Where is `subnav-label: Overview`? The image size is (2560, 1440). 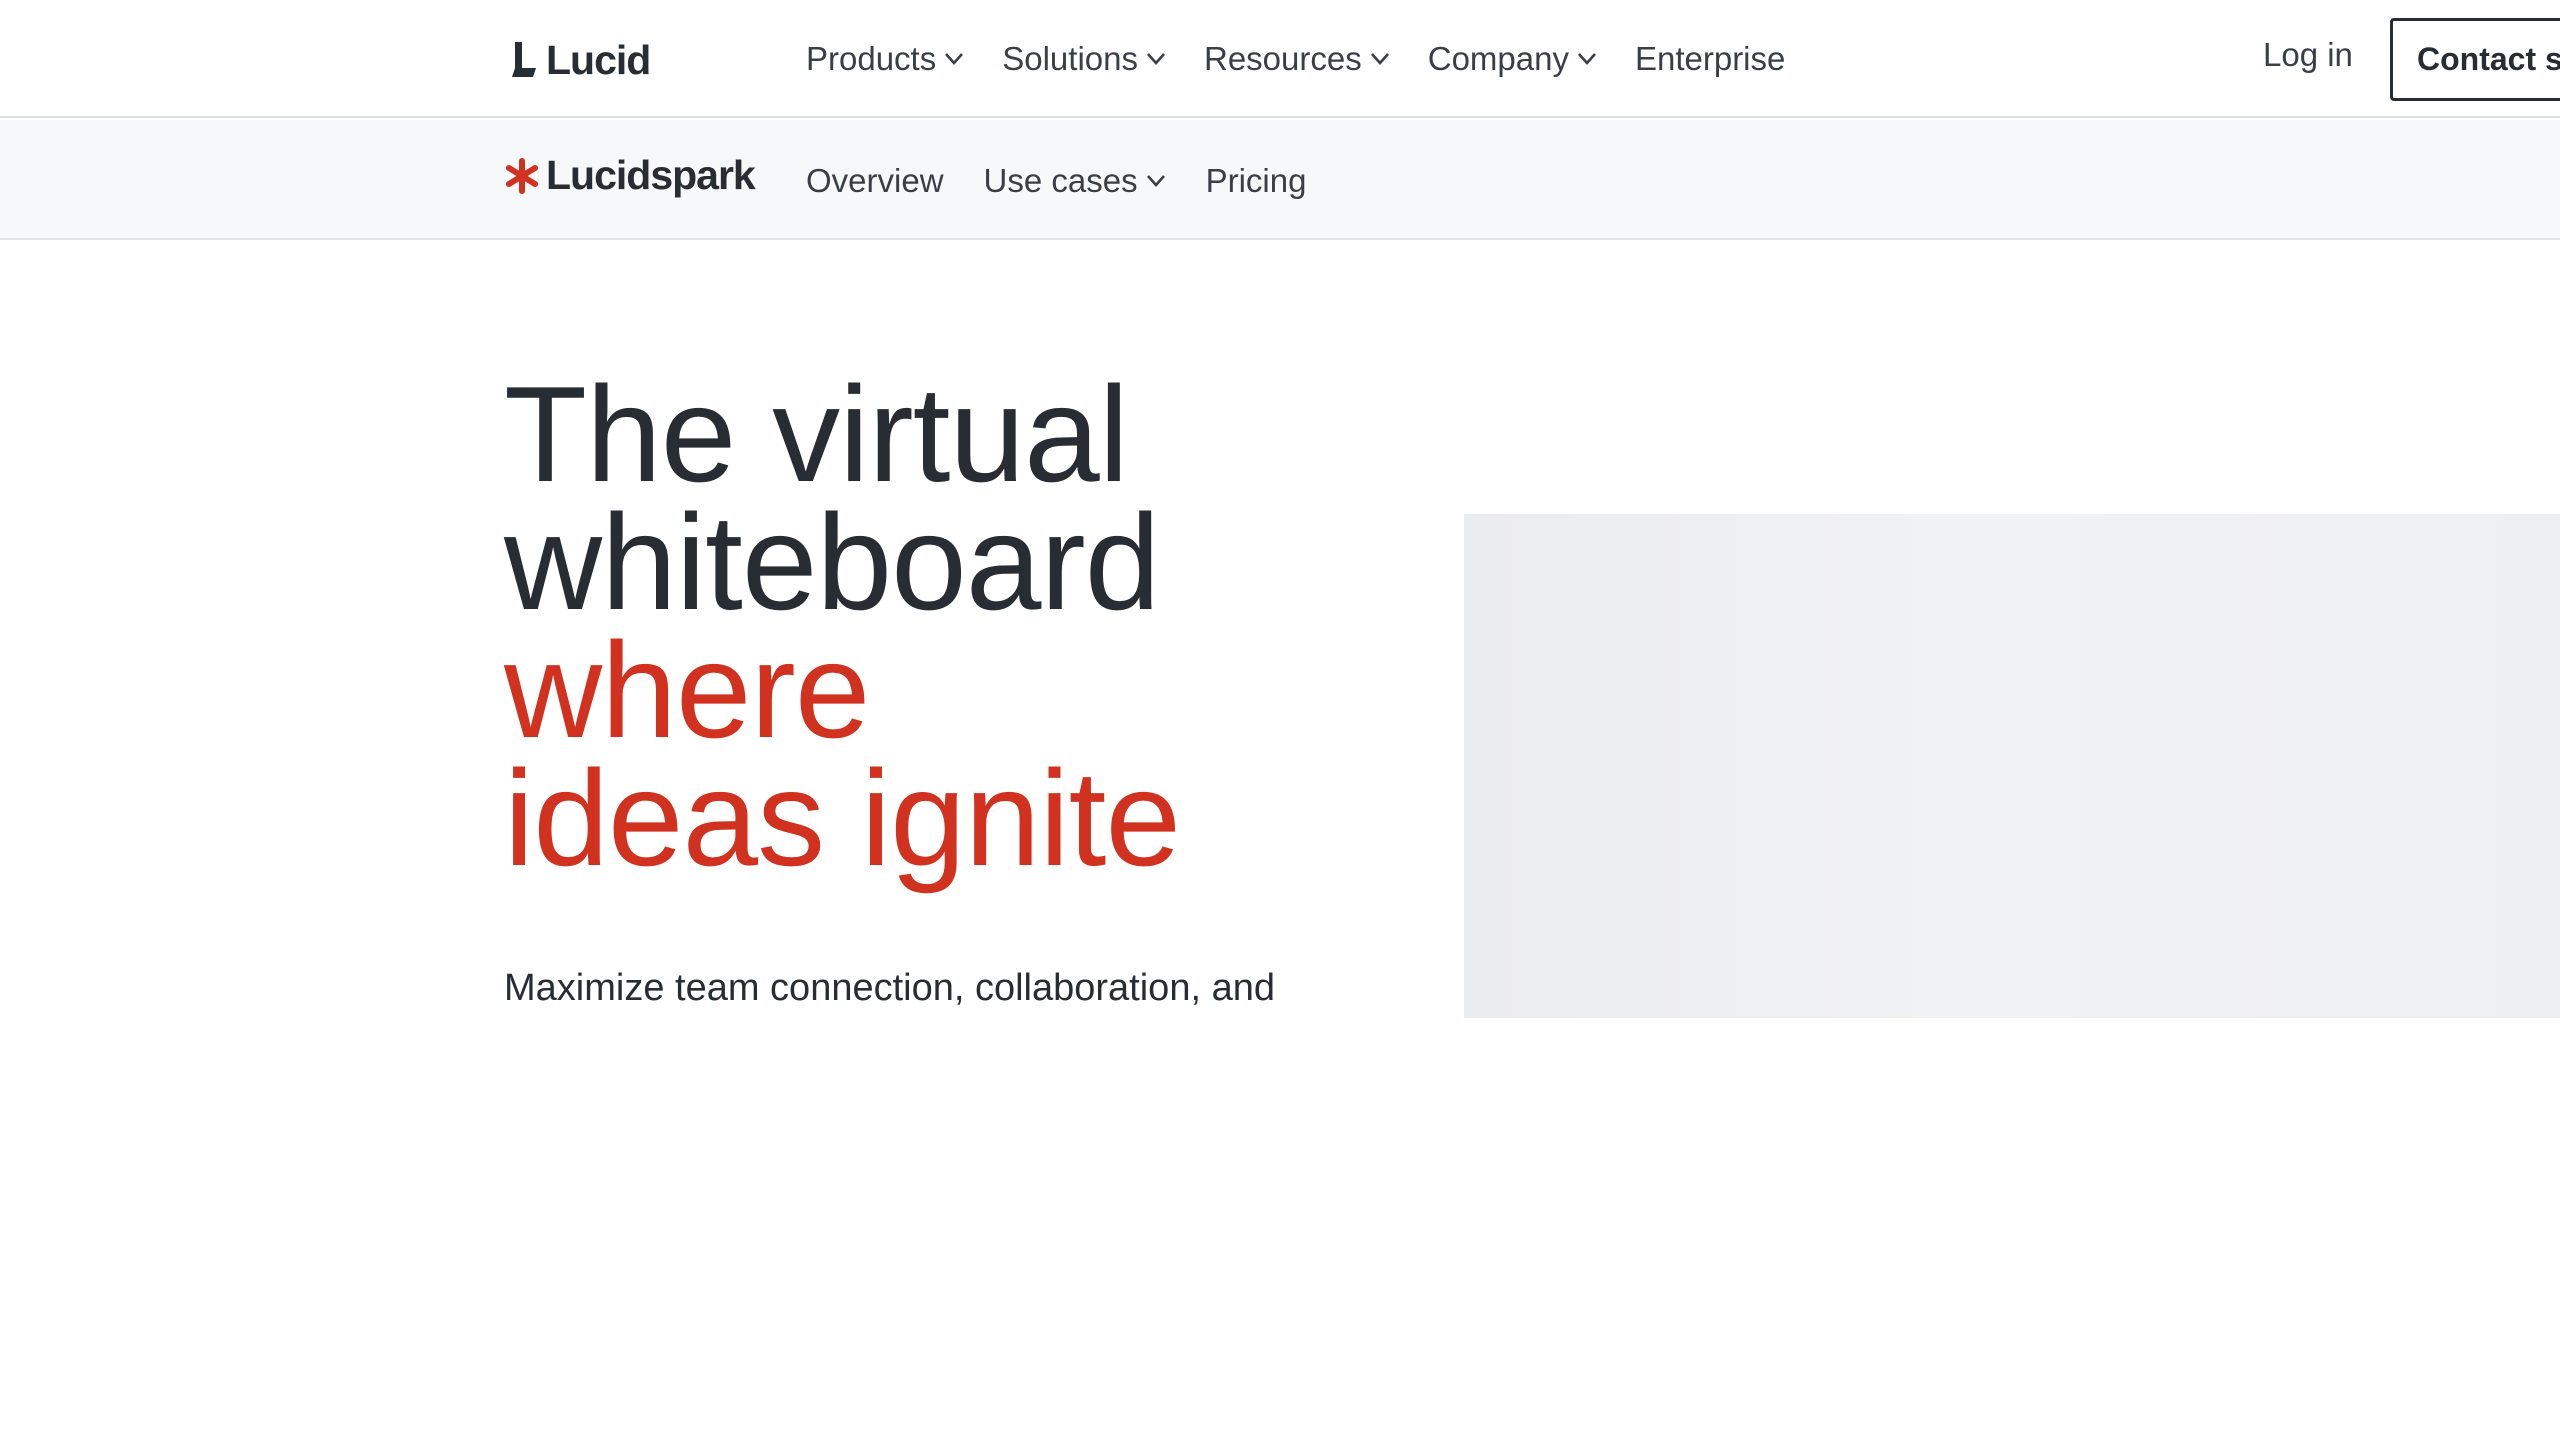
subnav-label: Overview is located at coordinates (875, 180).